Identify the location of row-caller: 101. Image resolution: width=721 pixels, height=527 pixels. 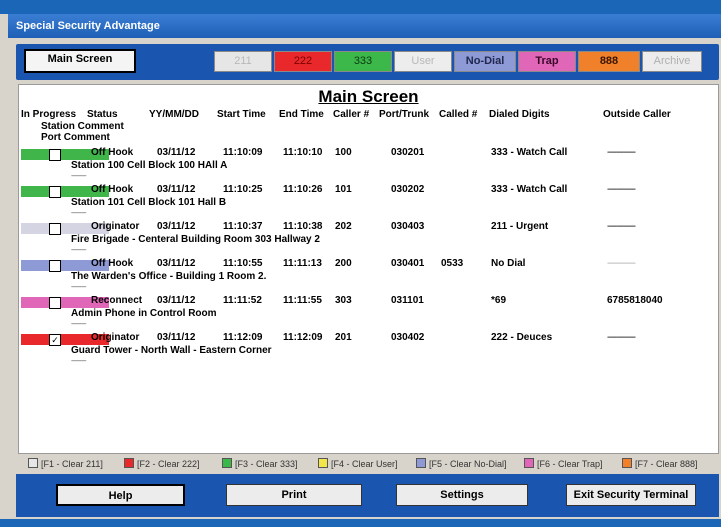
(343, 189).